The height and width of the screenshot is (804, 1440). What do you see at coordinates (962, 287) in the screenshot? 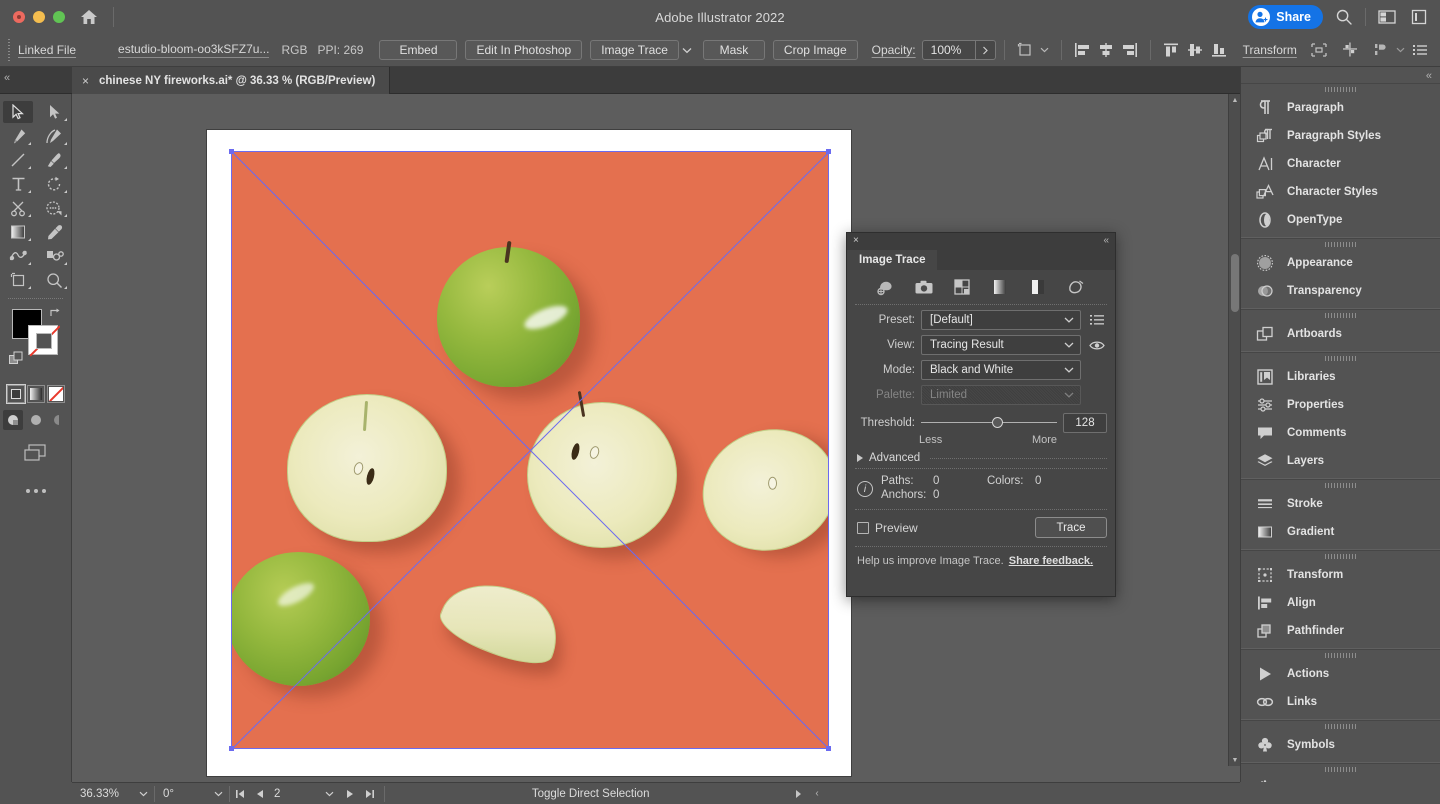
I see `low-fidelity-photo-icon` at bounding box center [962, 287].